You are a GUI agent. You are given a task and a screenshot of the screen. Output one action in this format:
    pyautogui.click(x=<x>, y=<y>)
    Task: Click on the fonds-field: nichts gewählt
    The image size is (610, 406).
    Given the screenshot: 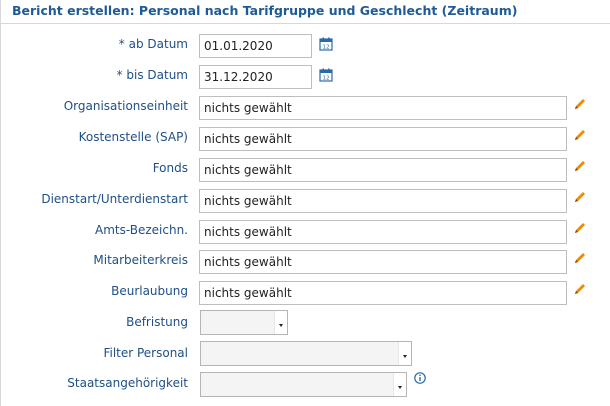 What is the action you would take?
    pyautogui.click(x=383, y=170)
    